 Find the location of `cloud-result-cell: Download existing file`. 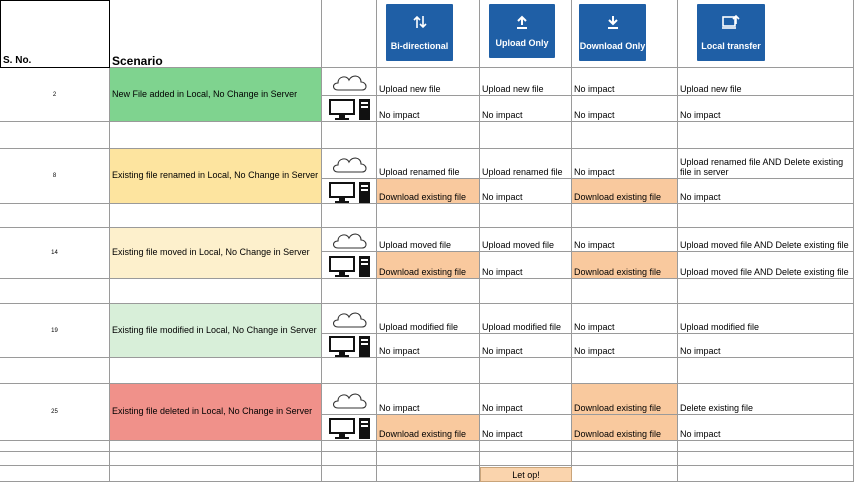

cloud-result-cell: Download existing file is located at coordinates (625, 399).